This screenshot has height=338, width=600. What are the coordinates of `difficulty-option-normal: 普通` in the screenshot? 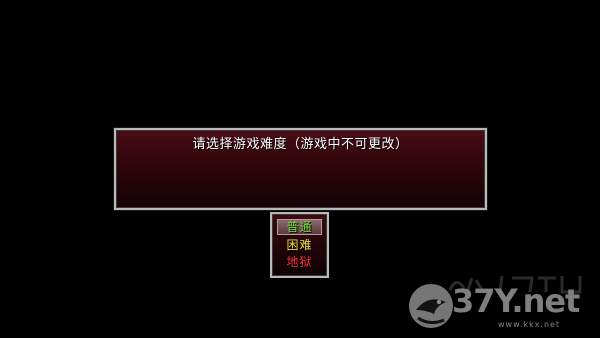 It's located at (299, 227).